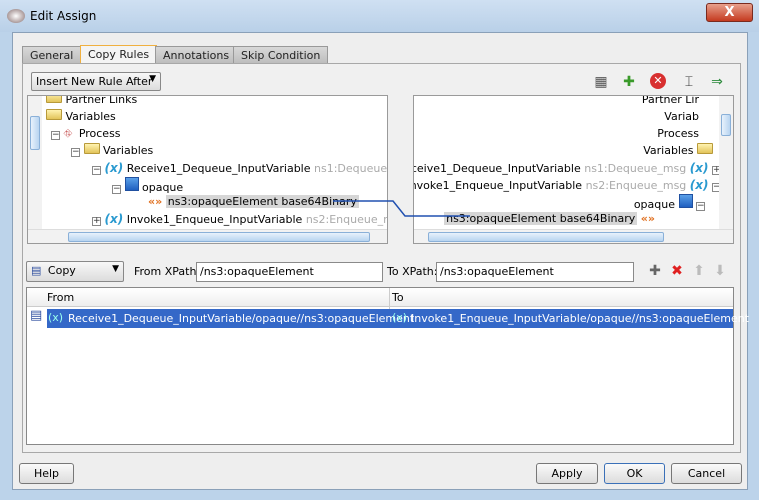 The height and width of the screenshot is (500, 759). I want to click on ok-button: OK, so click(634, 473).